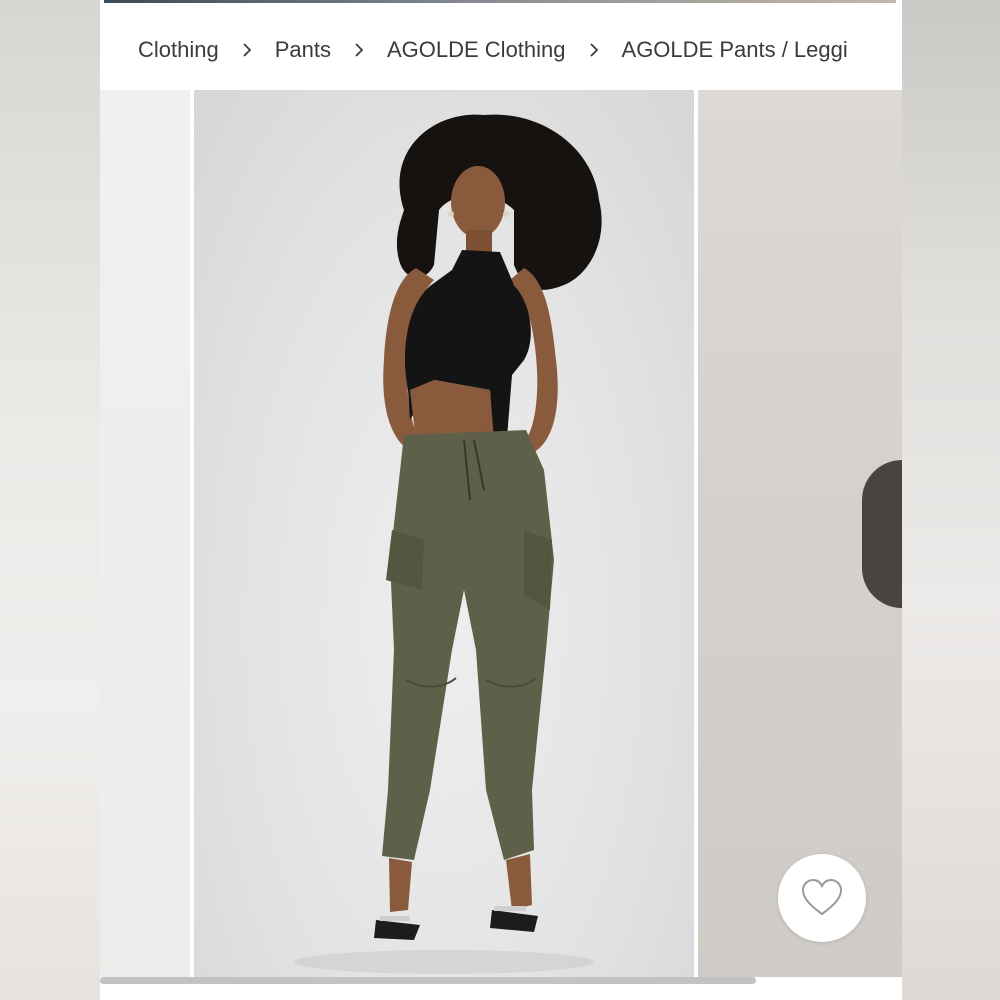 Image resolution: width=1000 pixels, height=1000 pixels. What do you see at coordinates (735, 50) in the screenshot?
I see `breadcrumb-item-agolde-pants: AGOLDE Pants / Leggi` at bounding box center [735, 50].